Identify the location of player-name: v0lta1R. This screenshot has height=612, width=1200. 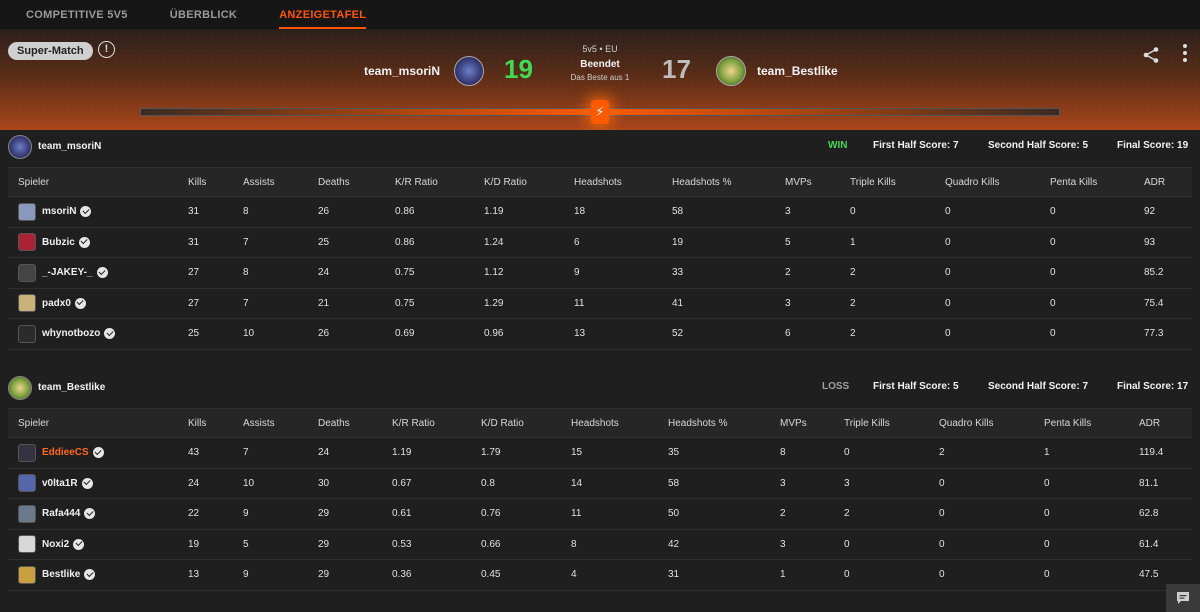
(60, 483).